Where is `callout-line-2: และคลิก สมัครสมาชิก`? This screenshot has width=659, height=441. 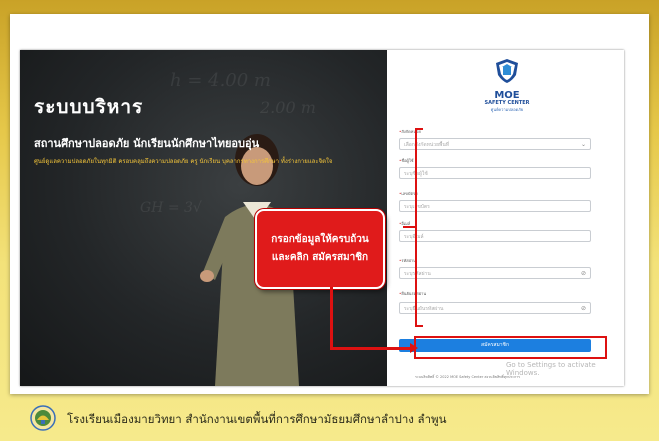
callout-line-2: และคลิก สมัครสมาชิก is located at coordinates (320, 257).